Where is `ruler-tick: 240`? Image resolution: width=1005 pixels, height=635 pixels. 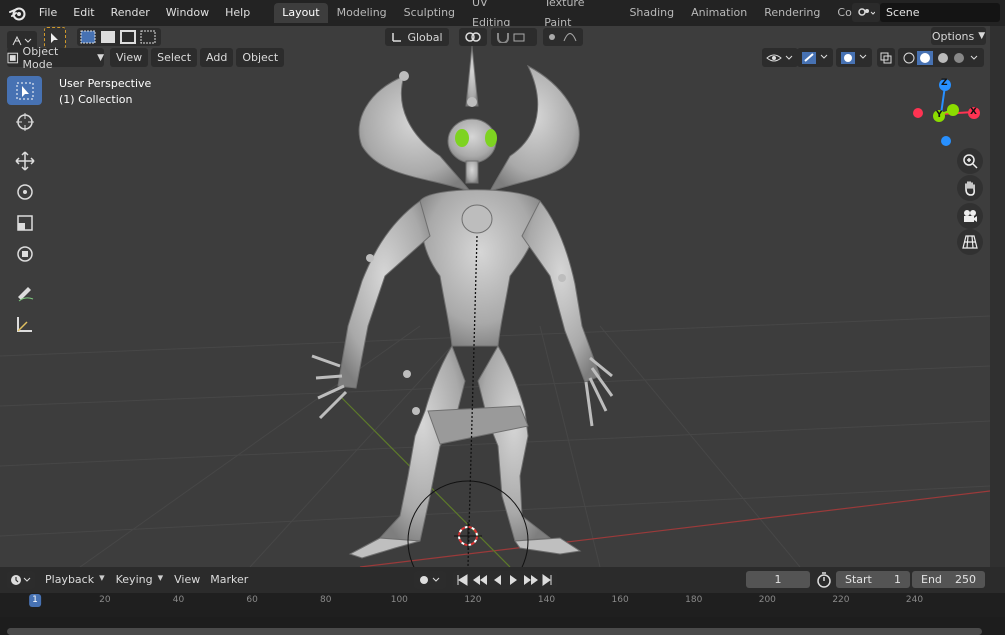
ruler-tick: 240 is located at coordinates (914, 600).